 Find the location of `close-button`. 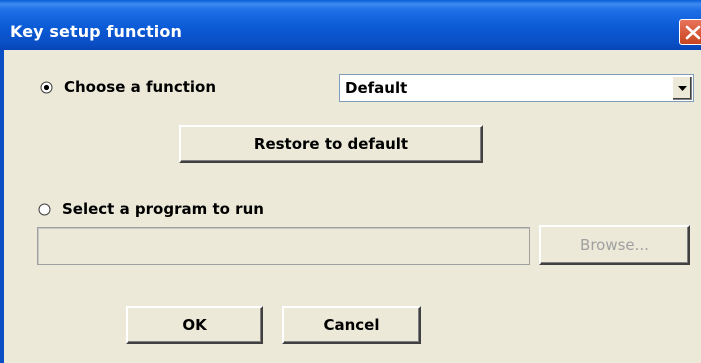

close-button is located at coordinates (690, 32).